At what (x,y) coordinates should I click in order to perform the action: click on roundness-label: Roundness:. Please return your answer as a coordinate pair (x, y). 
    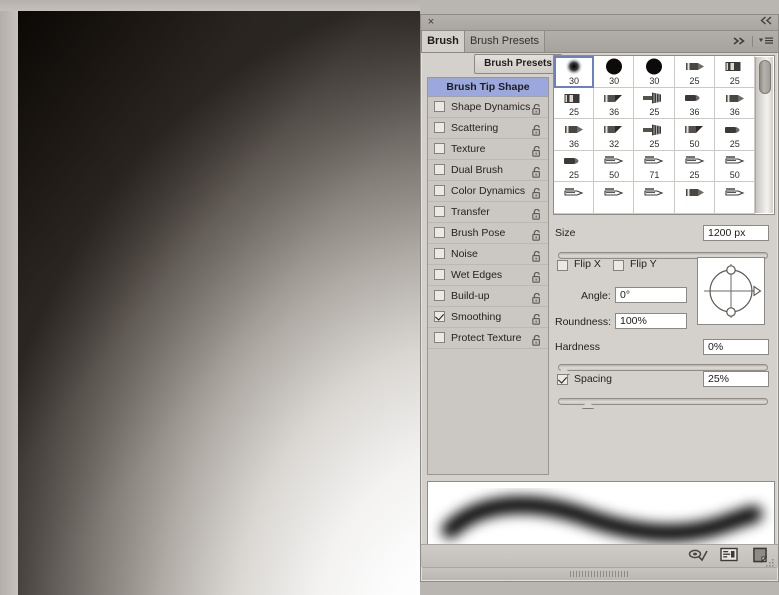
    Looking at the image, I should click on (583, 322).